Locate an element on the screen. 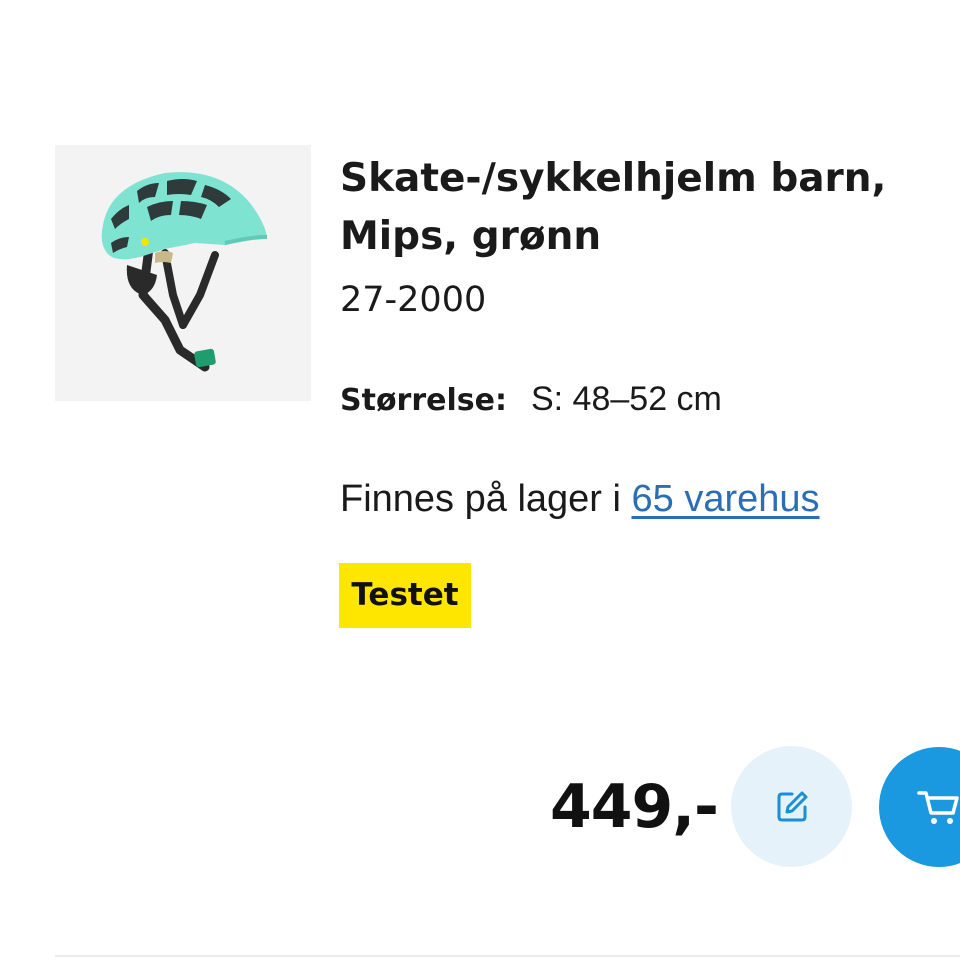  product-image is located at coordinates (183, 273).